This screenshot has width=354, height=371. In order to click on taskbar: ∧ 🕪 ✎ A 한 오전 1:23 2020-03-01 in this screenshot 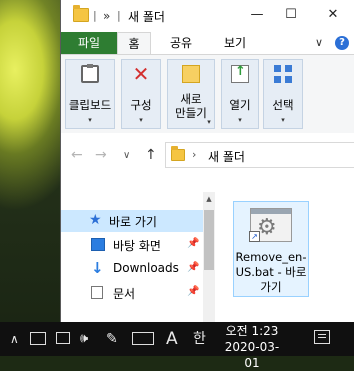, I will do `click(177, 346)`.